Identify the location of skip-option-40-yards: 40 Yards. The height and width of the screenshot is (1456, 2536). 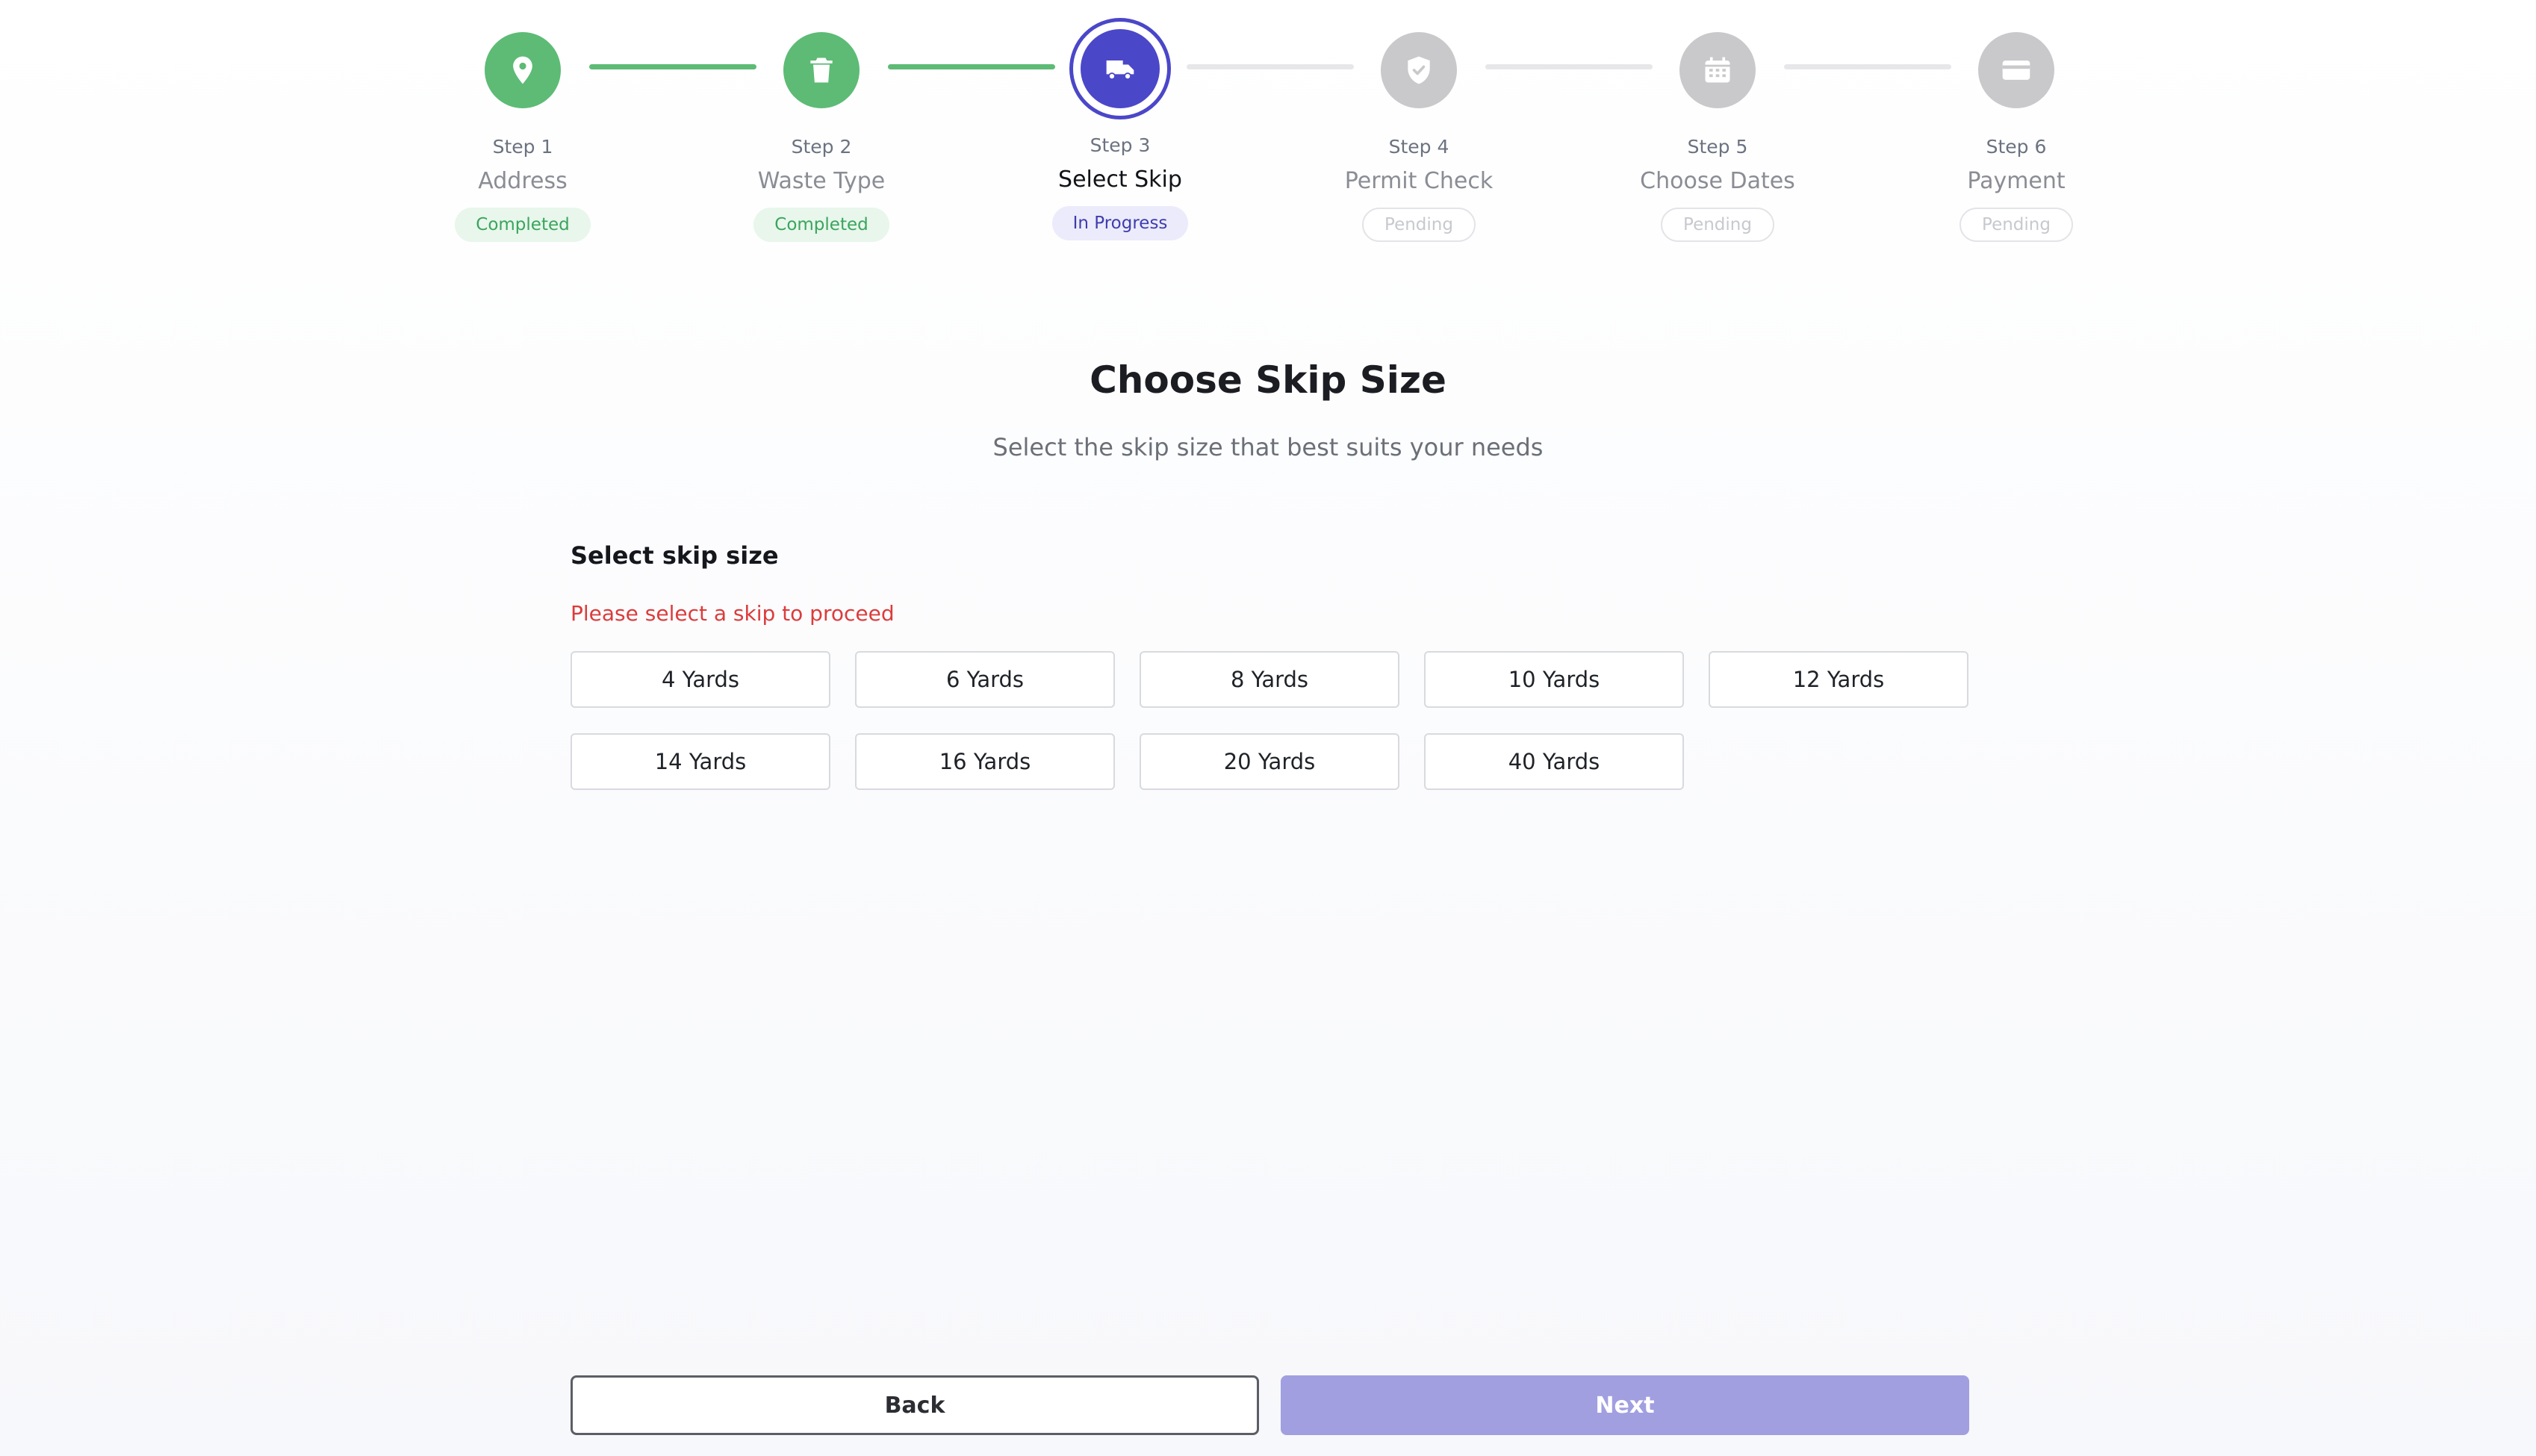
(1554, 761).